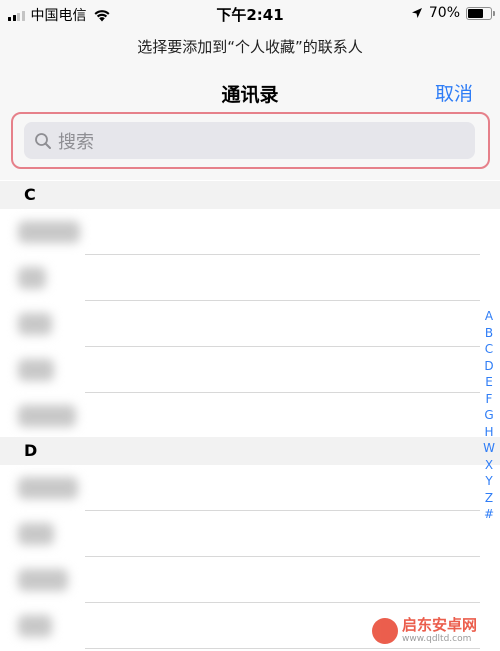 The height and width of the screenshot is (651, 500). Describe the element at coordinates (250, 195) in the screenshot. I see `section-header: C` at that location.